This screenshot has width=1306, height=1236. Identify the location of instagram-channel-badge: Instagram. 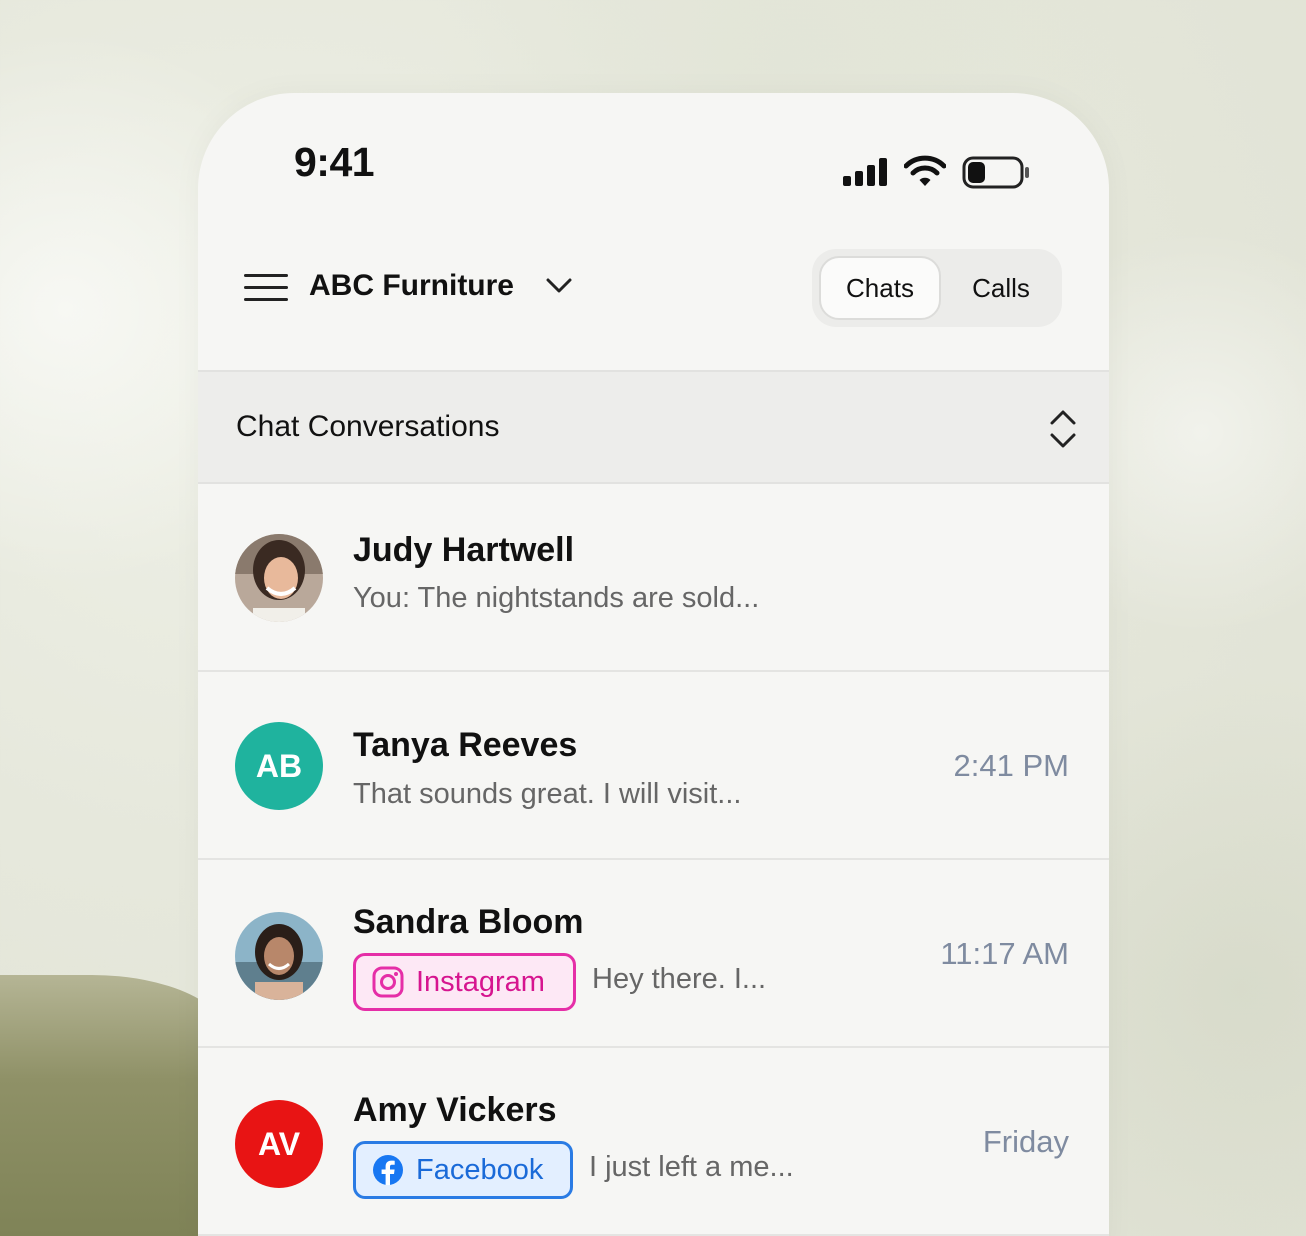
(464, 982).